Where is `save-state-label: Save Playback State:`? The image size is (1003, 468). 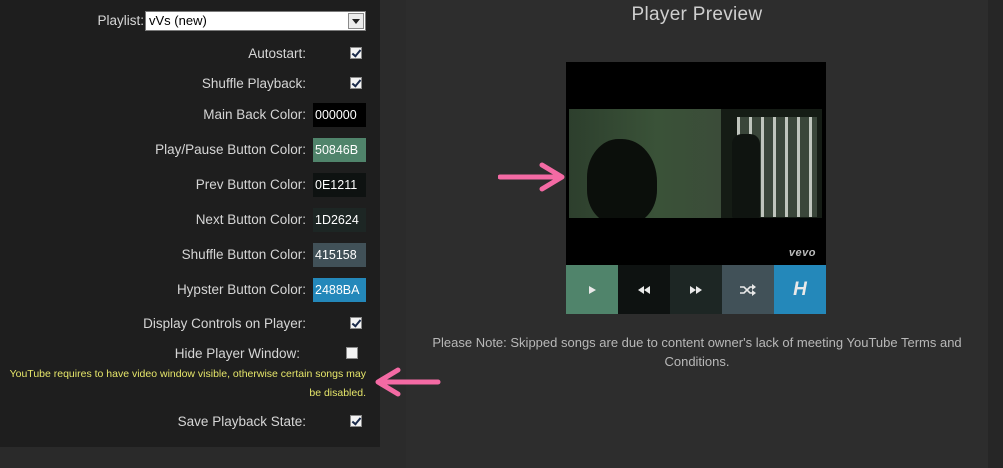
save-state-label: Save Playback State: is located at coordinates (241, 421).